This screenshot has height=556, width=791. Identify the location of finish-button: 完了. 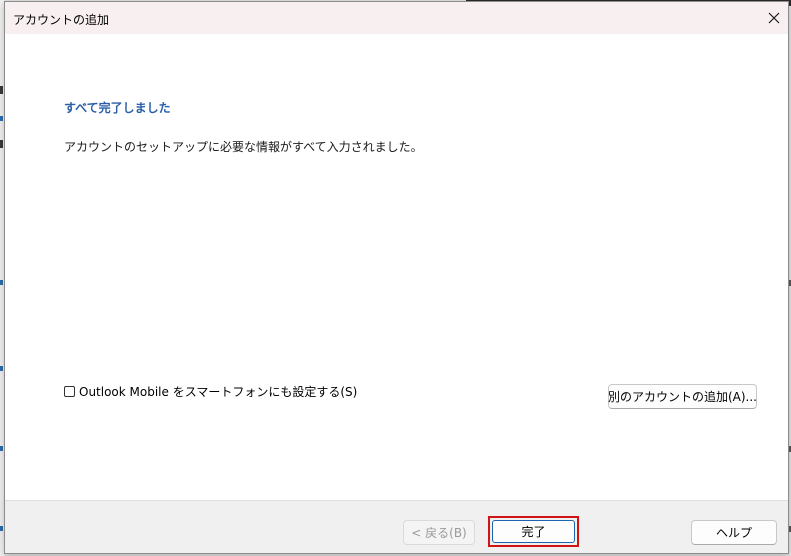
(533, 531).